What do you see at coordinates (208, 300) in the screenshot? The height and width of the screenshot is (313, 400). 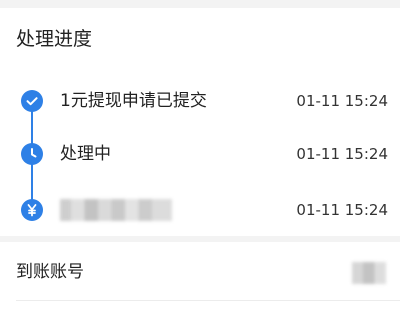 I see `divider` at bounding box center [208, 300].